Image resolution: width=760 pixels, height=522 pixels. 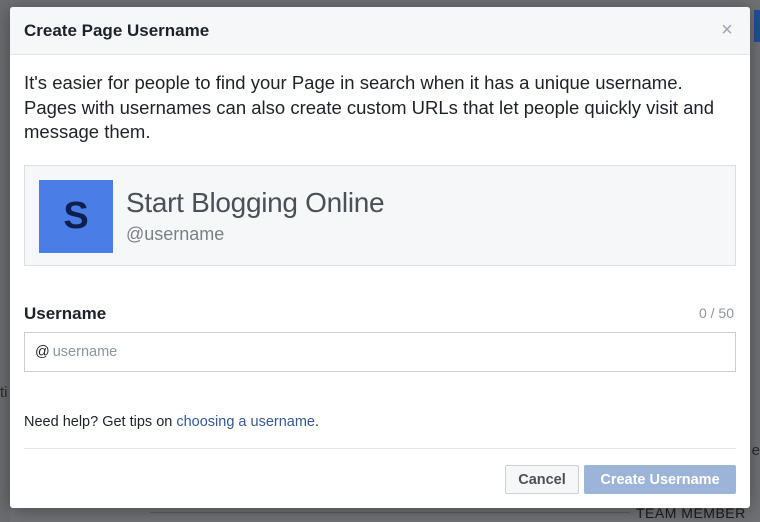 I want to click on help-text-suffix: ., so click(x=317, y=422).